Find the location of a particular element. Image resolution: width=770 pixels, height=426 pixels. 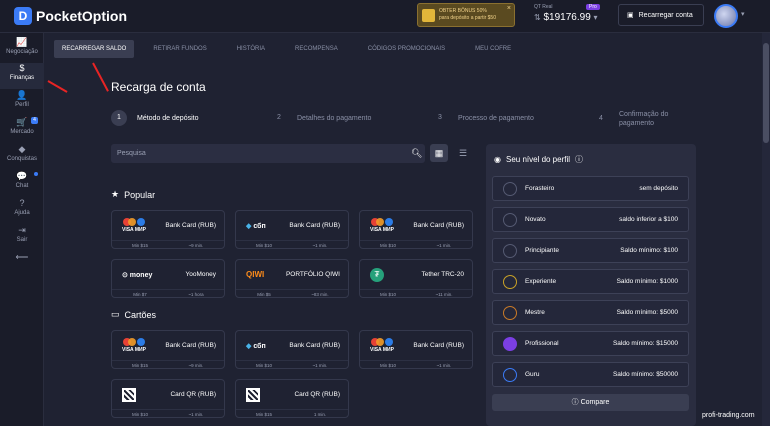

payment-method-name: PORTFÓLIO QIWI is located at coordinates (312, 274).